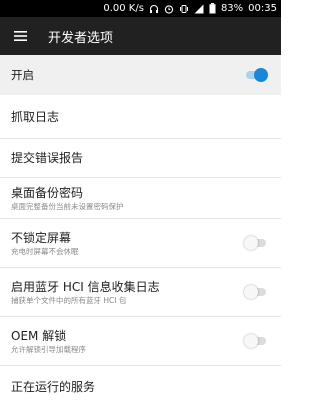  What do you see at coordinates (140, 198) in the screenshot?
I see `setting-desktop-backup-password: 桌面备份密码 桌面完整备份当前未设置密码保护` at bounding box center [140, 198].